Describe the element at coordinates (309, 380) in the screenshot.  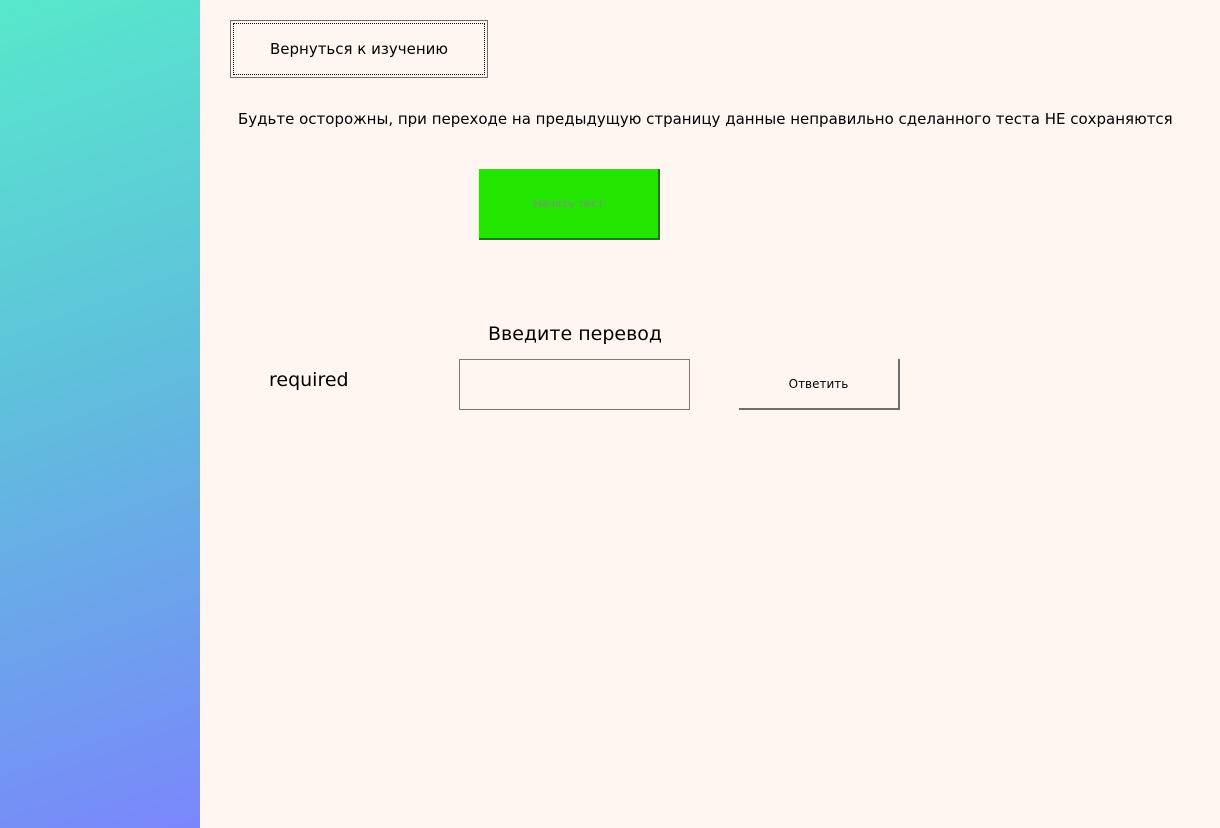
I see `word-to-translate: required` at that location.